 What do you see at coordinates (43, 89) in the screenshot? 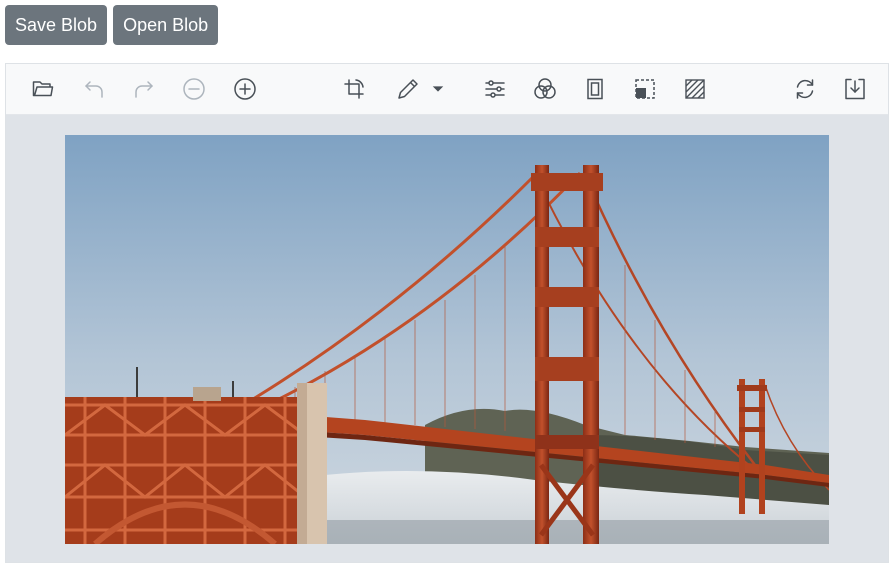
I see `open-icon` at bounding box center [43, 89].